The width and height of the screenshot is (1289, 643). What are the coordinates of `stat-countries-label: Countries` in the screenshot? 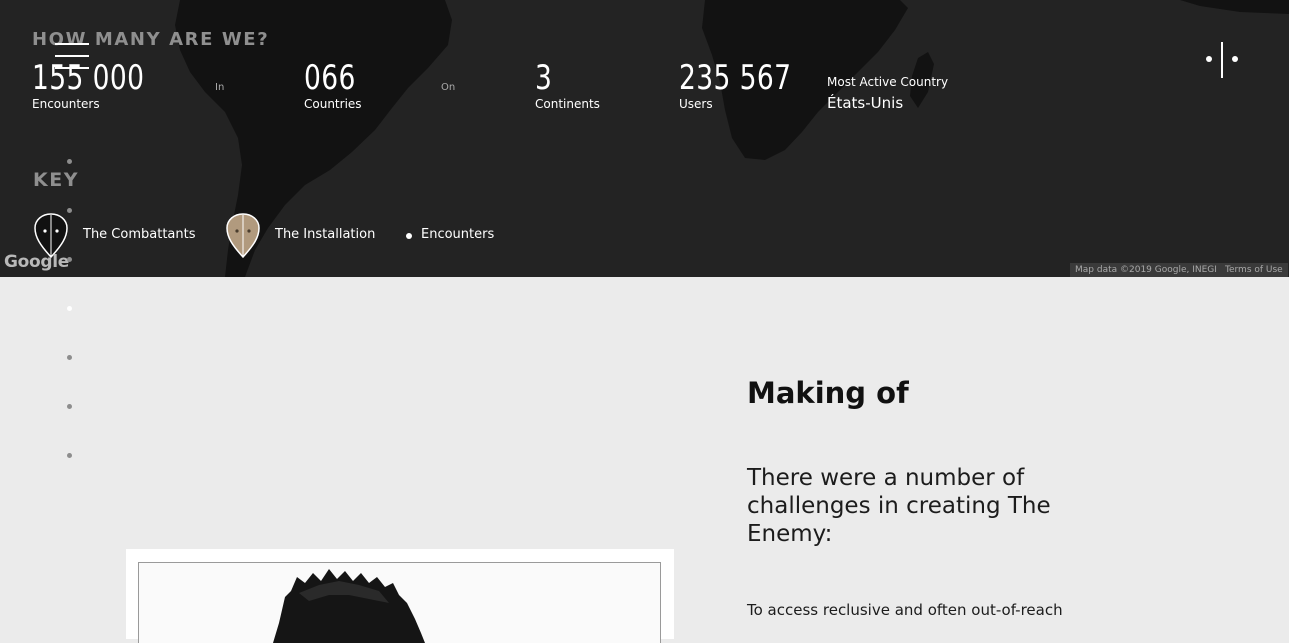 It's located at (333, 104).